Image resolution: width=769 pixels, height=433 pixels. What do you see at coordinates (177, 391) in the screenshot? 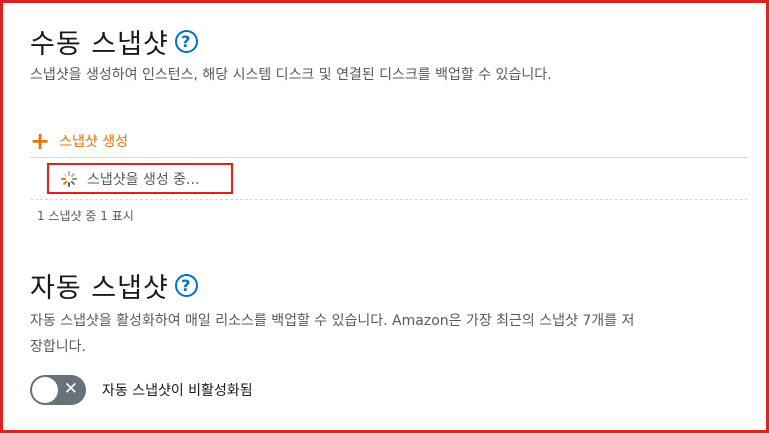
I see `automatic-snapshots-toggle-label: 자동 스냅샷이 비활성화됨` at bounding box center [177, 391].